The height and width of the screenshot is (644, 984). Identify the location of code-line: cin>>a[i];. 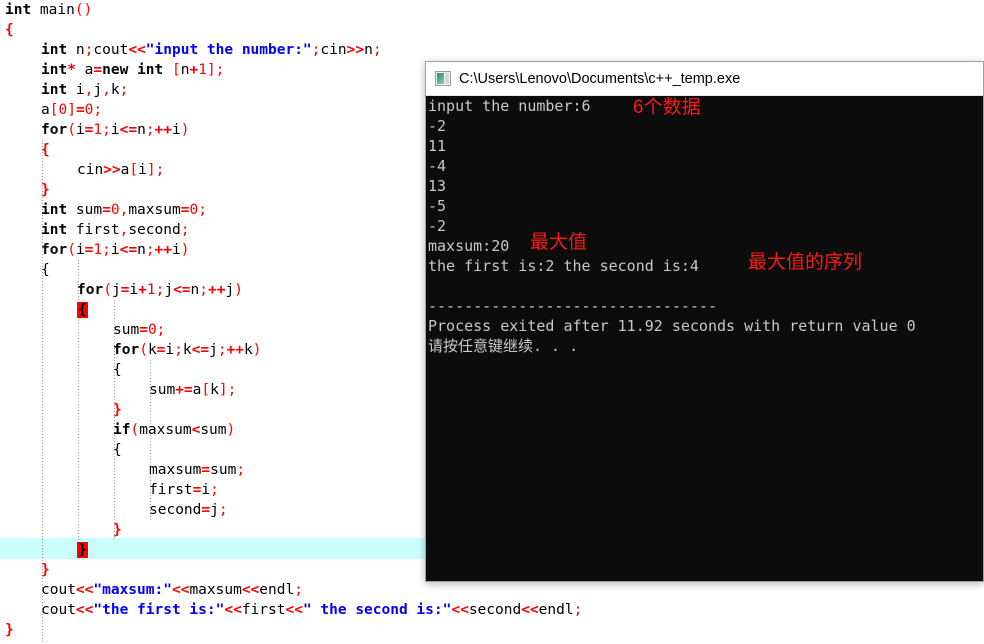
(84, 170).